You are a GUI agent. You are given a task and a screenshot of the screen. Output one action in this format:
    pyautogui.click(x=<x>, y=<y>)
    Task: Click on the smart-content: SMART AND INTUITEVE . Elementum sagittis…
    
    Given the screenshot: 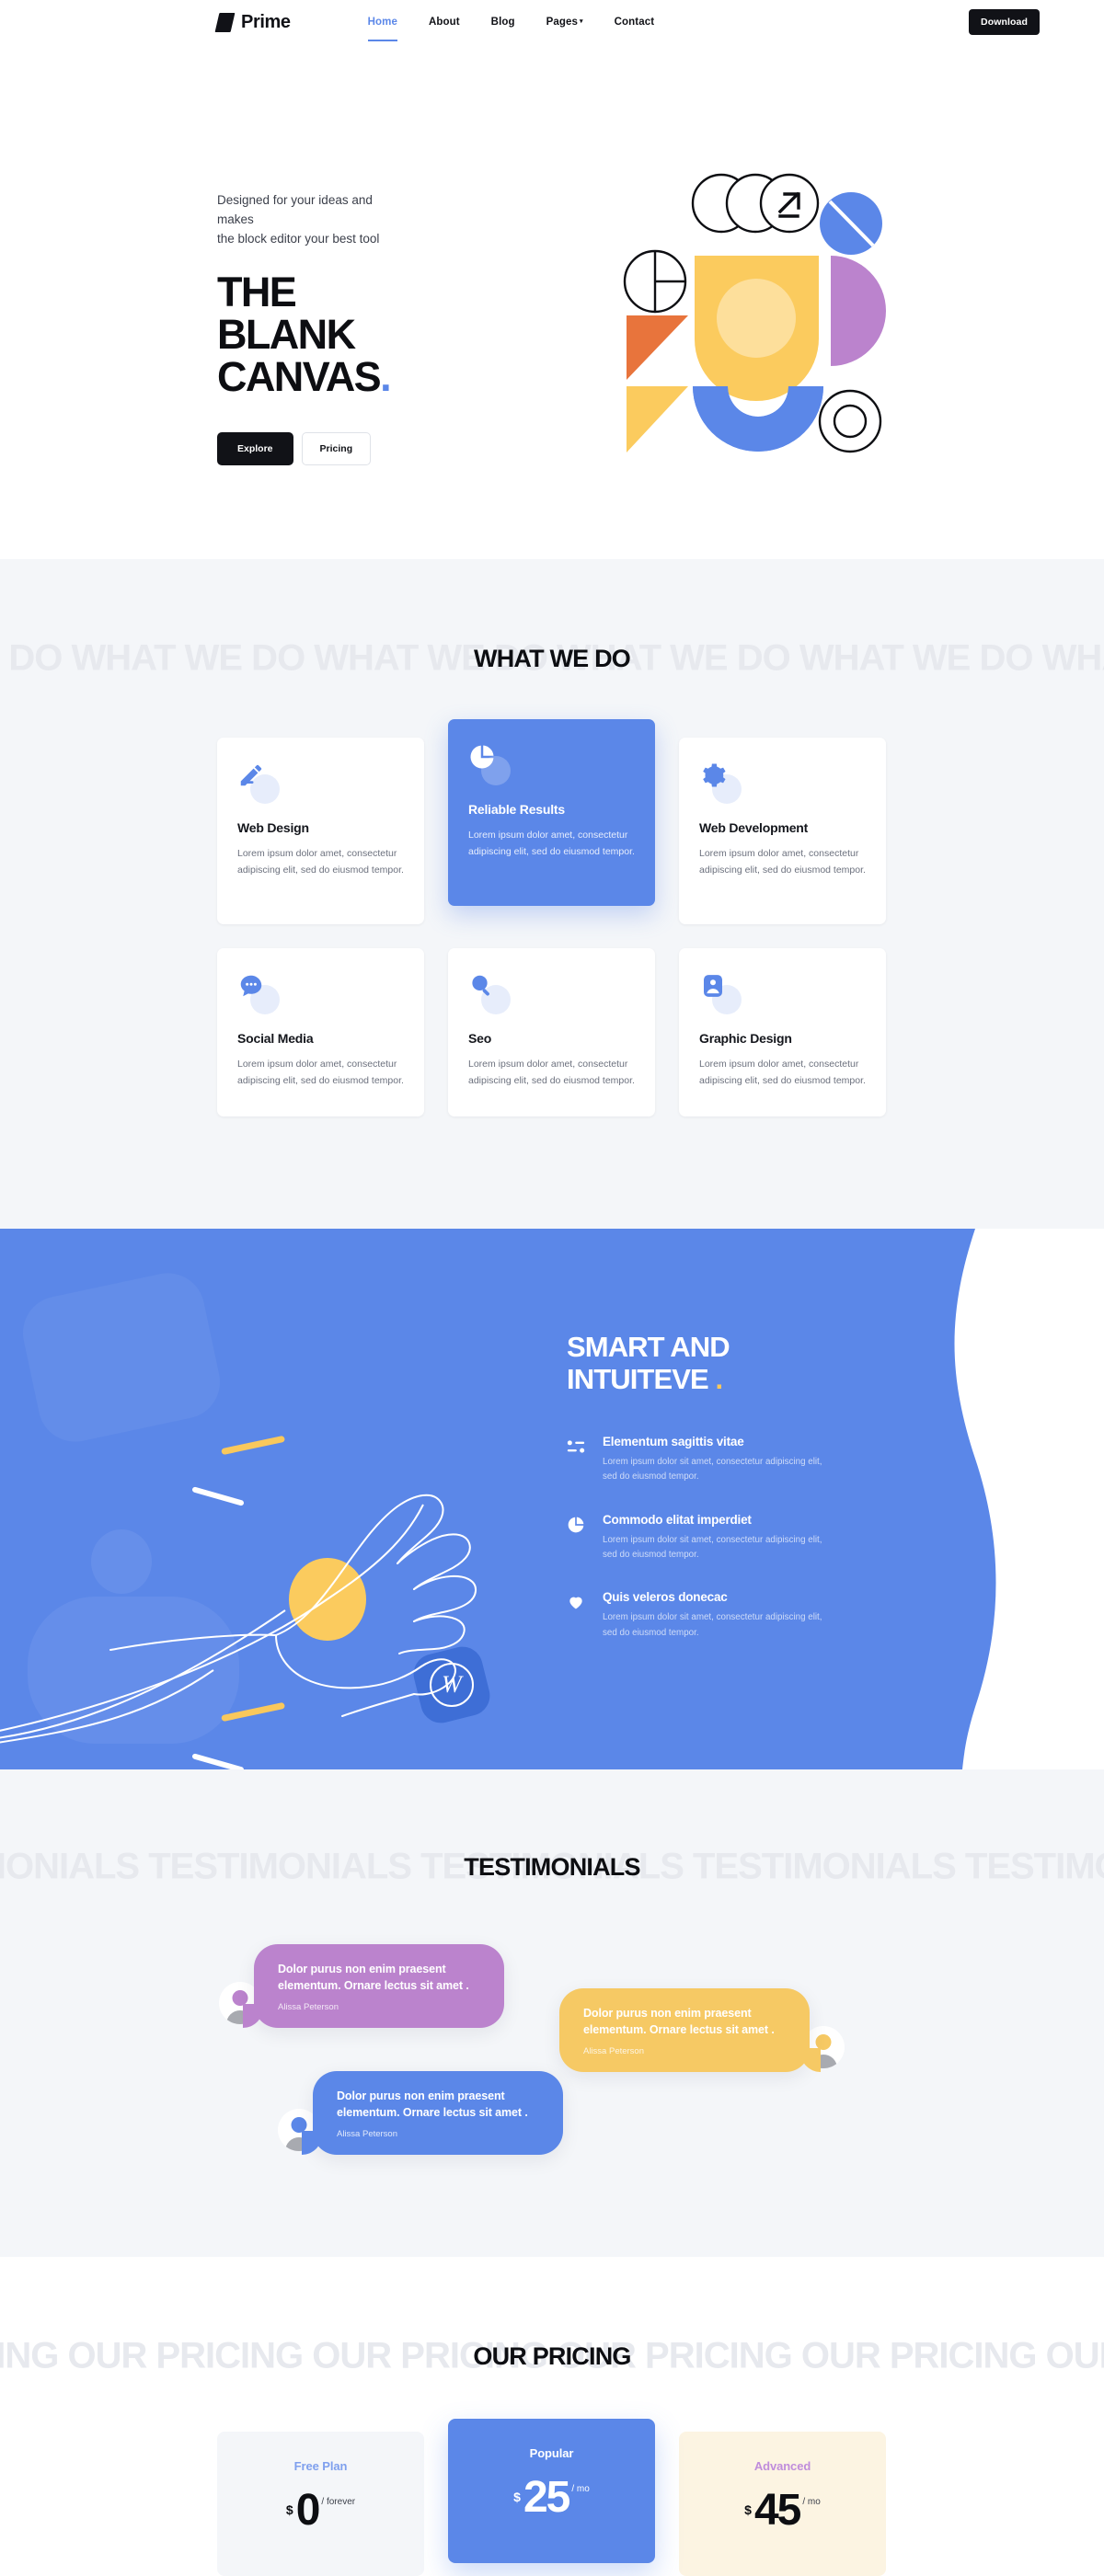 What is the action you would take?
    pyautogui.click(x=764, y=1500)
    